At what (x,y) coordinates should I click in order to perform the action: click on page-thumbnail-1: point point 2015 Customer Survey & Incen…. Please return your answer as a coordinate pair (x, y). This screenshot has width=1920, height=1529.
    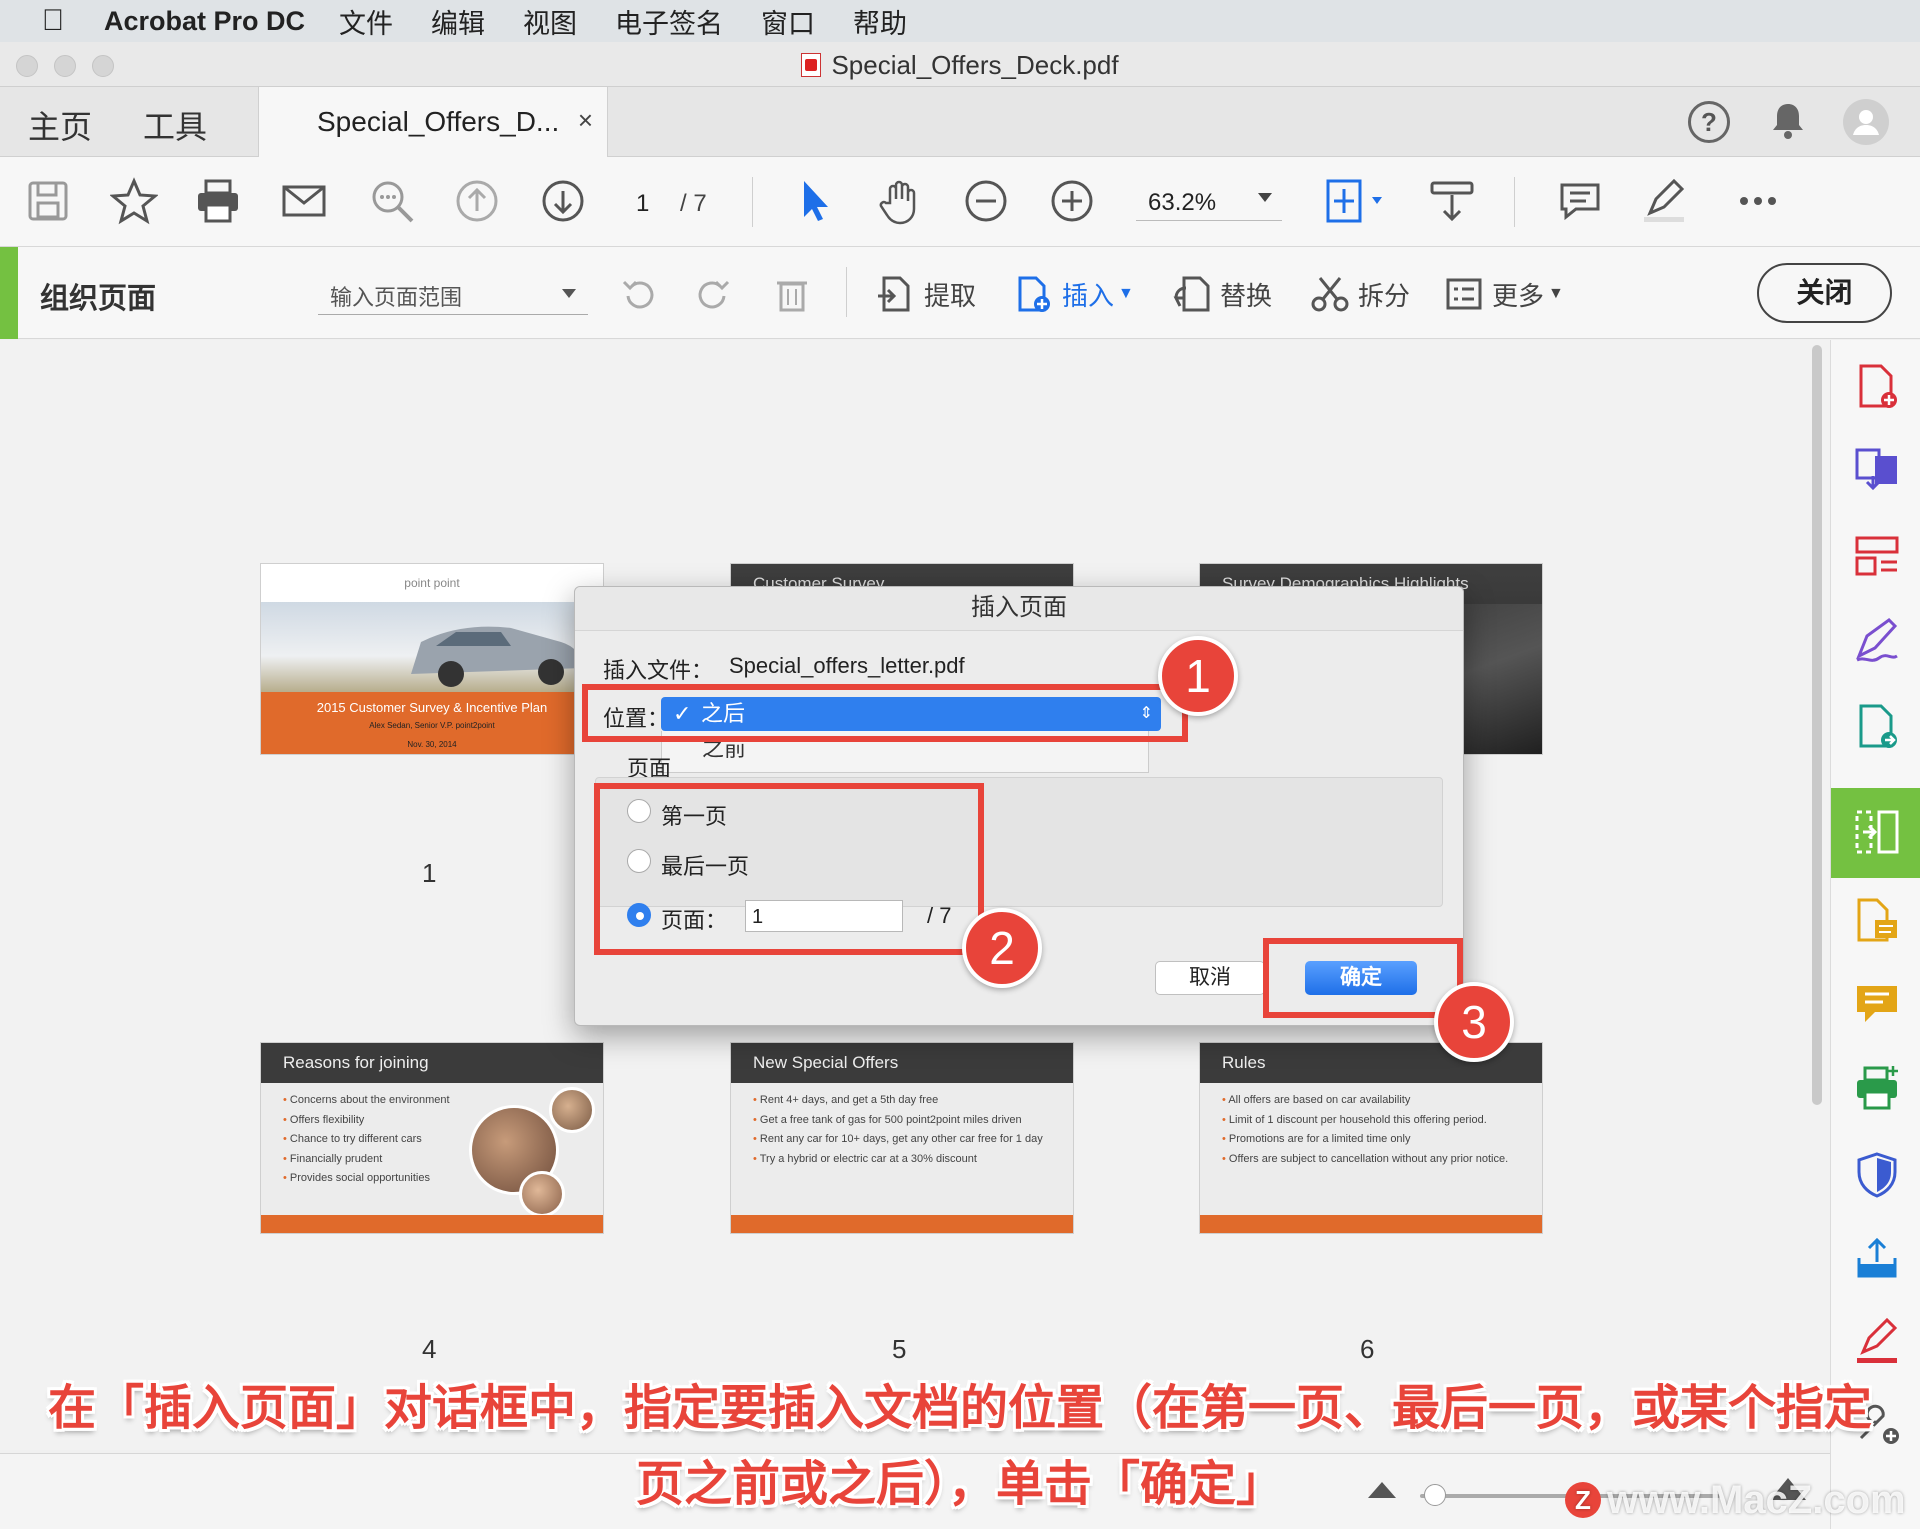
    Looking at the image, I should click on (432, 659).